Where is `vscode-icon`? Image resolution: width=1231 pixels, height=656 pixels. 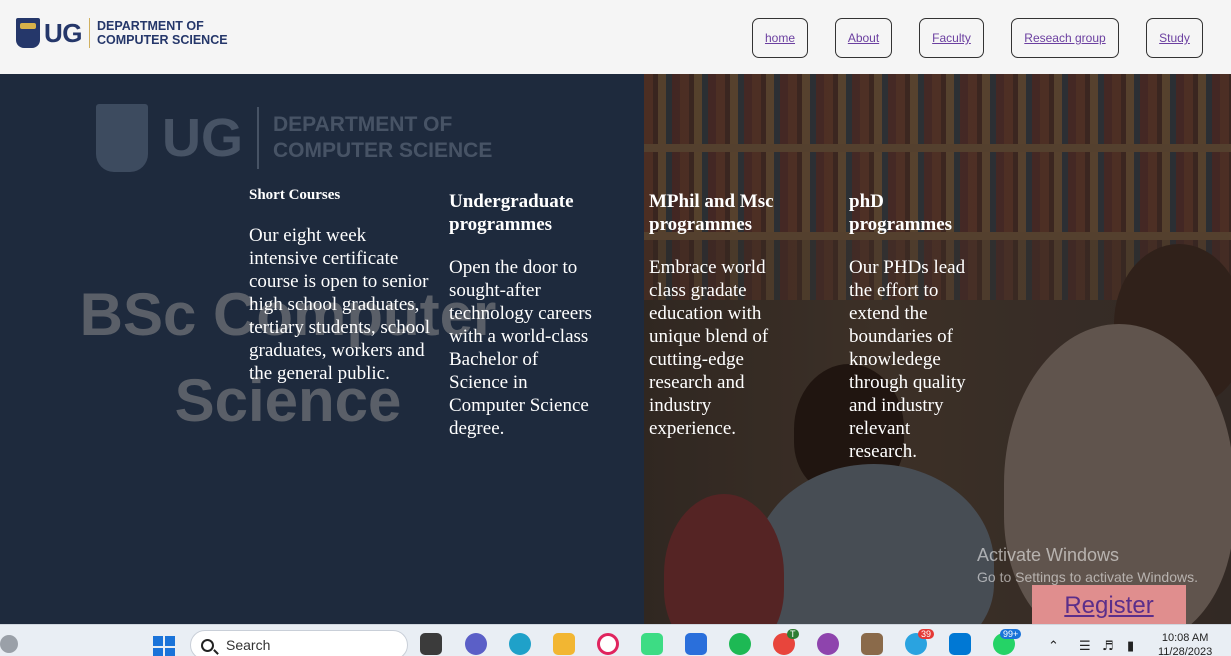
vscode-icon is located at coordinates (960, 644).